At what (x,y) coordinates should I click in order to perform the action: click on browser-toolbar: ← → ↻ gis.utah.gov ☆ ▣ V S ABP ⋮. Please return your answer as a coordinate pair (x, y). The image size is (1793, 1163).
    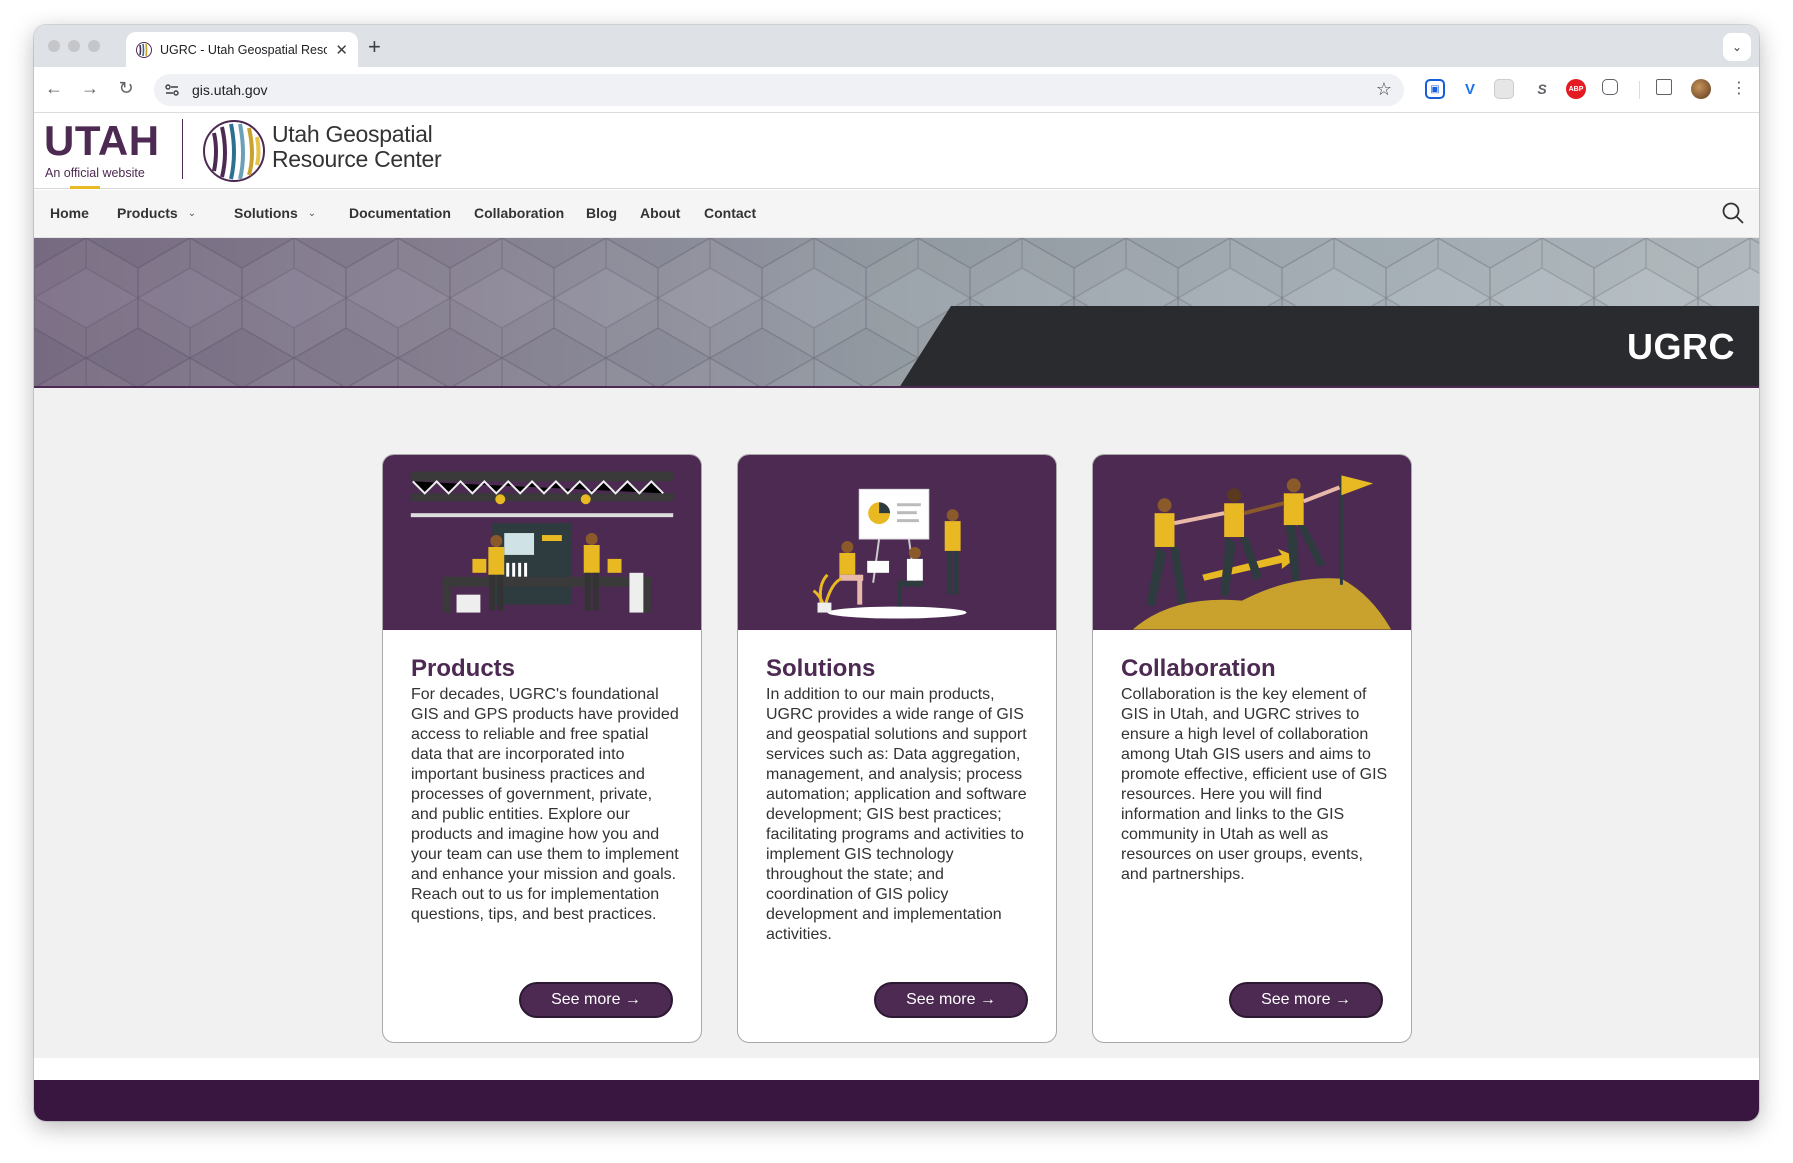
    Looking at the image, I should click on (896, 90).